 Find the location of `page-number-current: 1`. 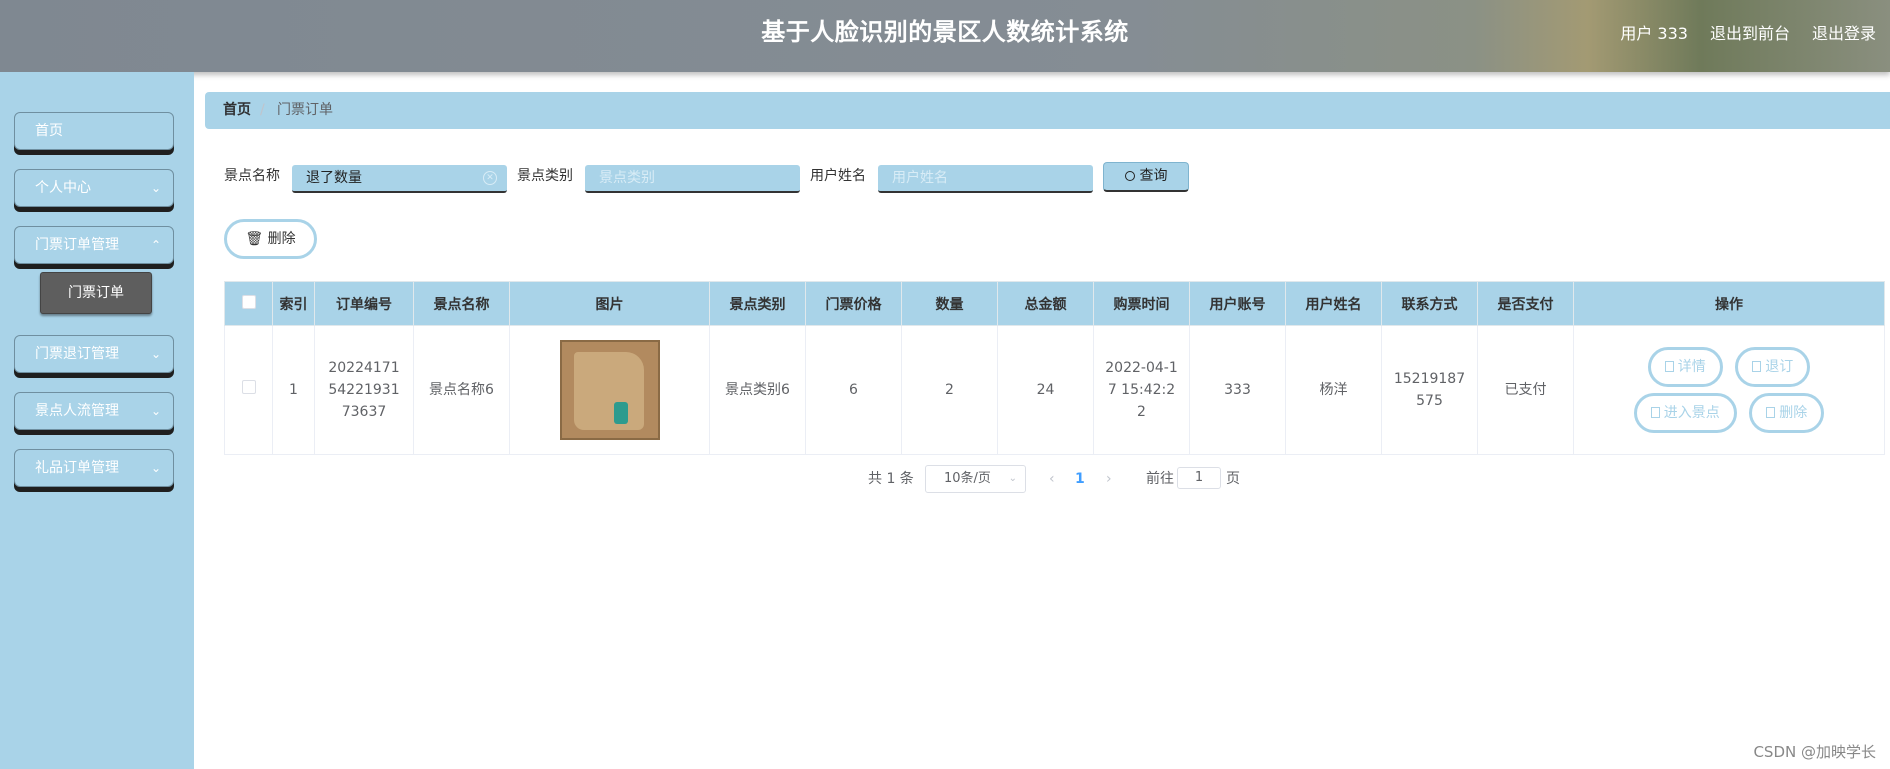

page-number-current: 1 is located at coordinates (1080, 479).